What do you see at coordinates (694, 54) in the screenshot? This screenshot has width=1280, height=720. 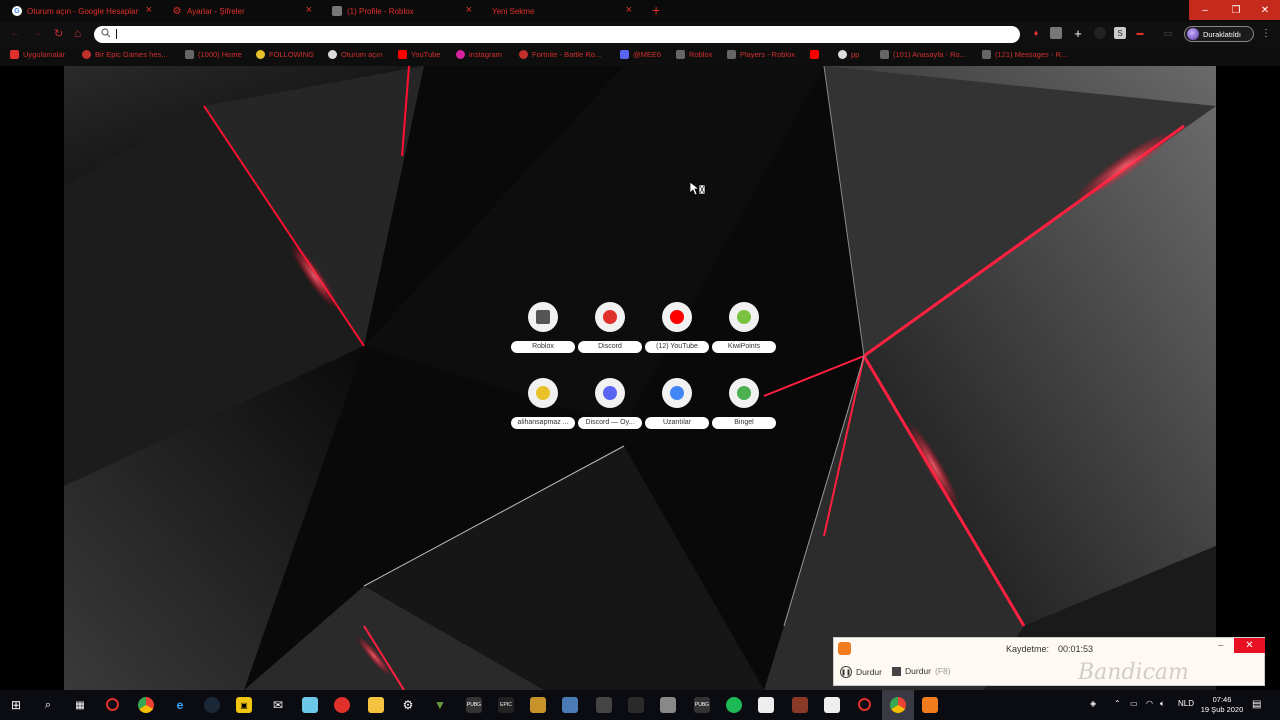 I see `bookmark-item: Roblox` at bounding box center [694, 54].